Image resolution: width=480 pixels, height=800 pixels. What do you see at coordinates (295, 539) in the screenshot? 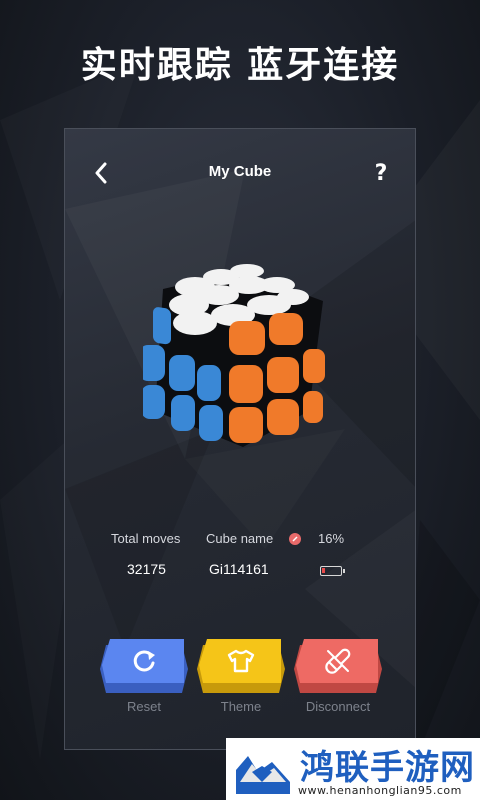
I see `link-icon` at bounding box center [295, 539].